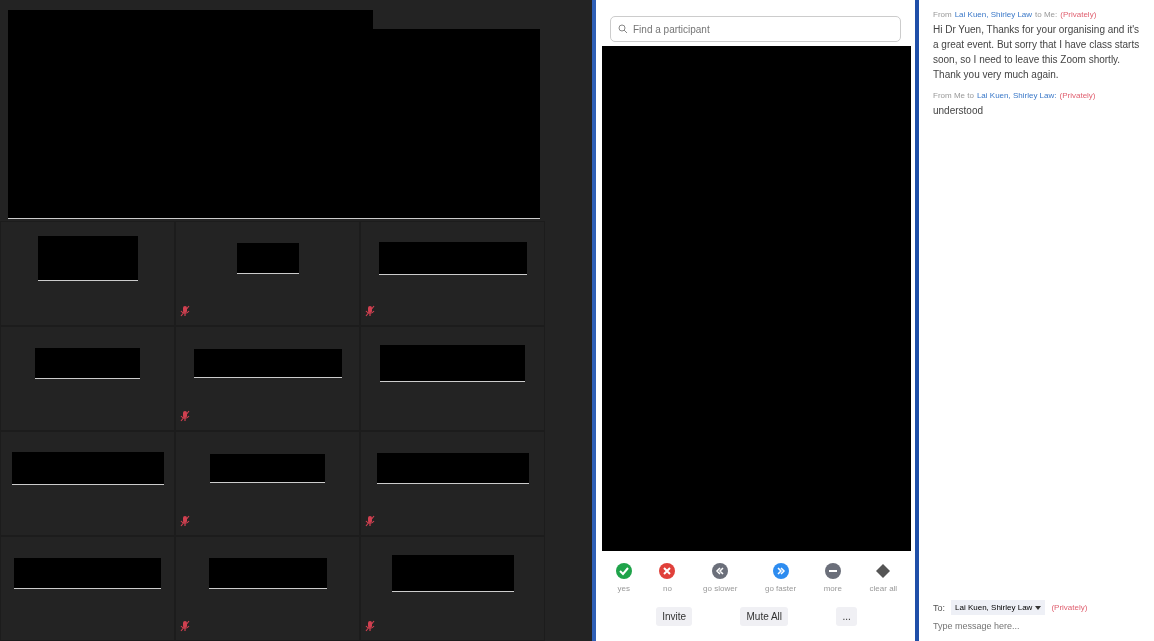  Describe the element at coordinates (623, 571) in the screenshot. I see `yes-icon` at that location.